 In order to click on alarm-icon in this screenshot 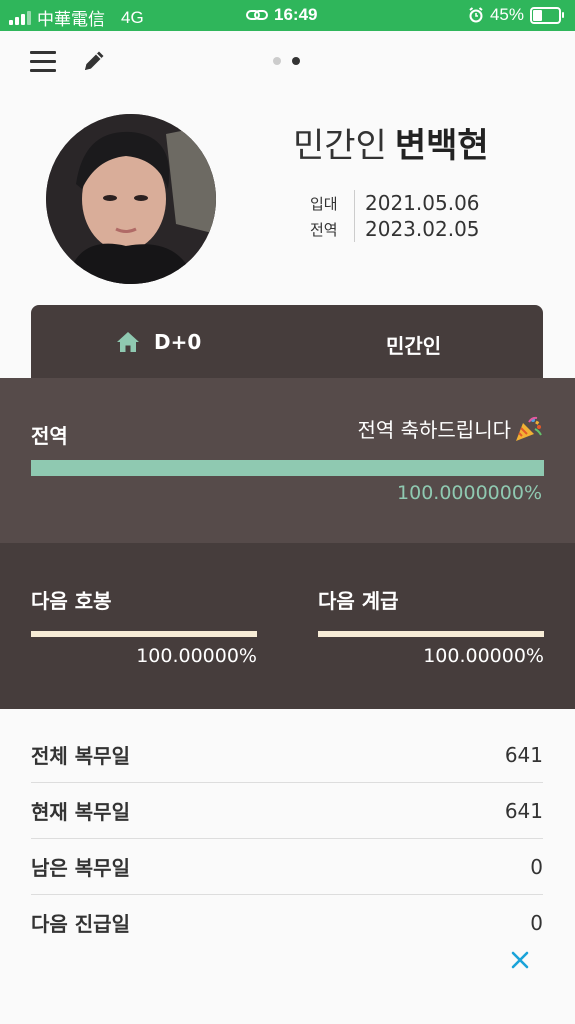, I will do `click(476, 15)`.